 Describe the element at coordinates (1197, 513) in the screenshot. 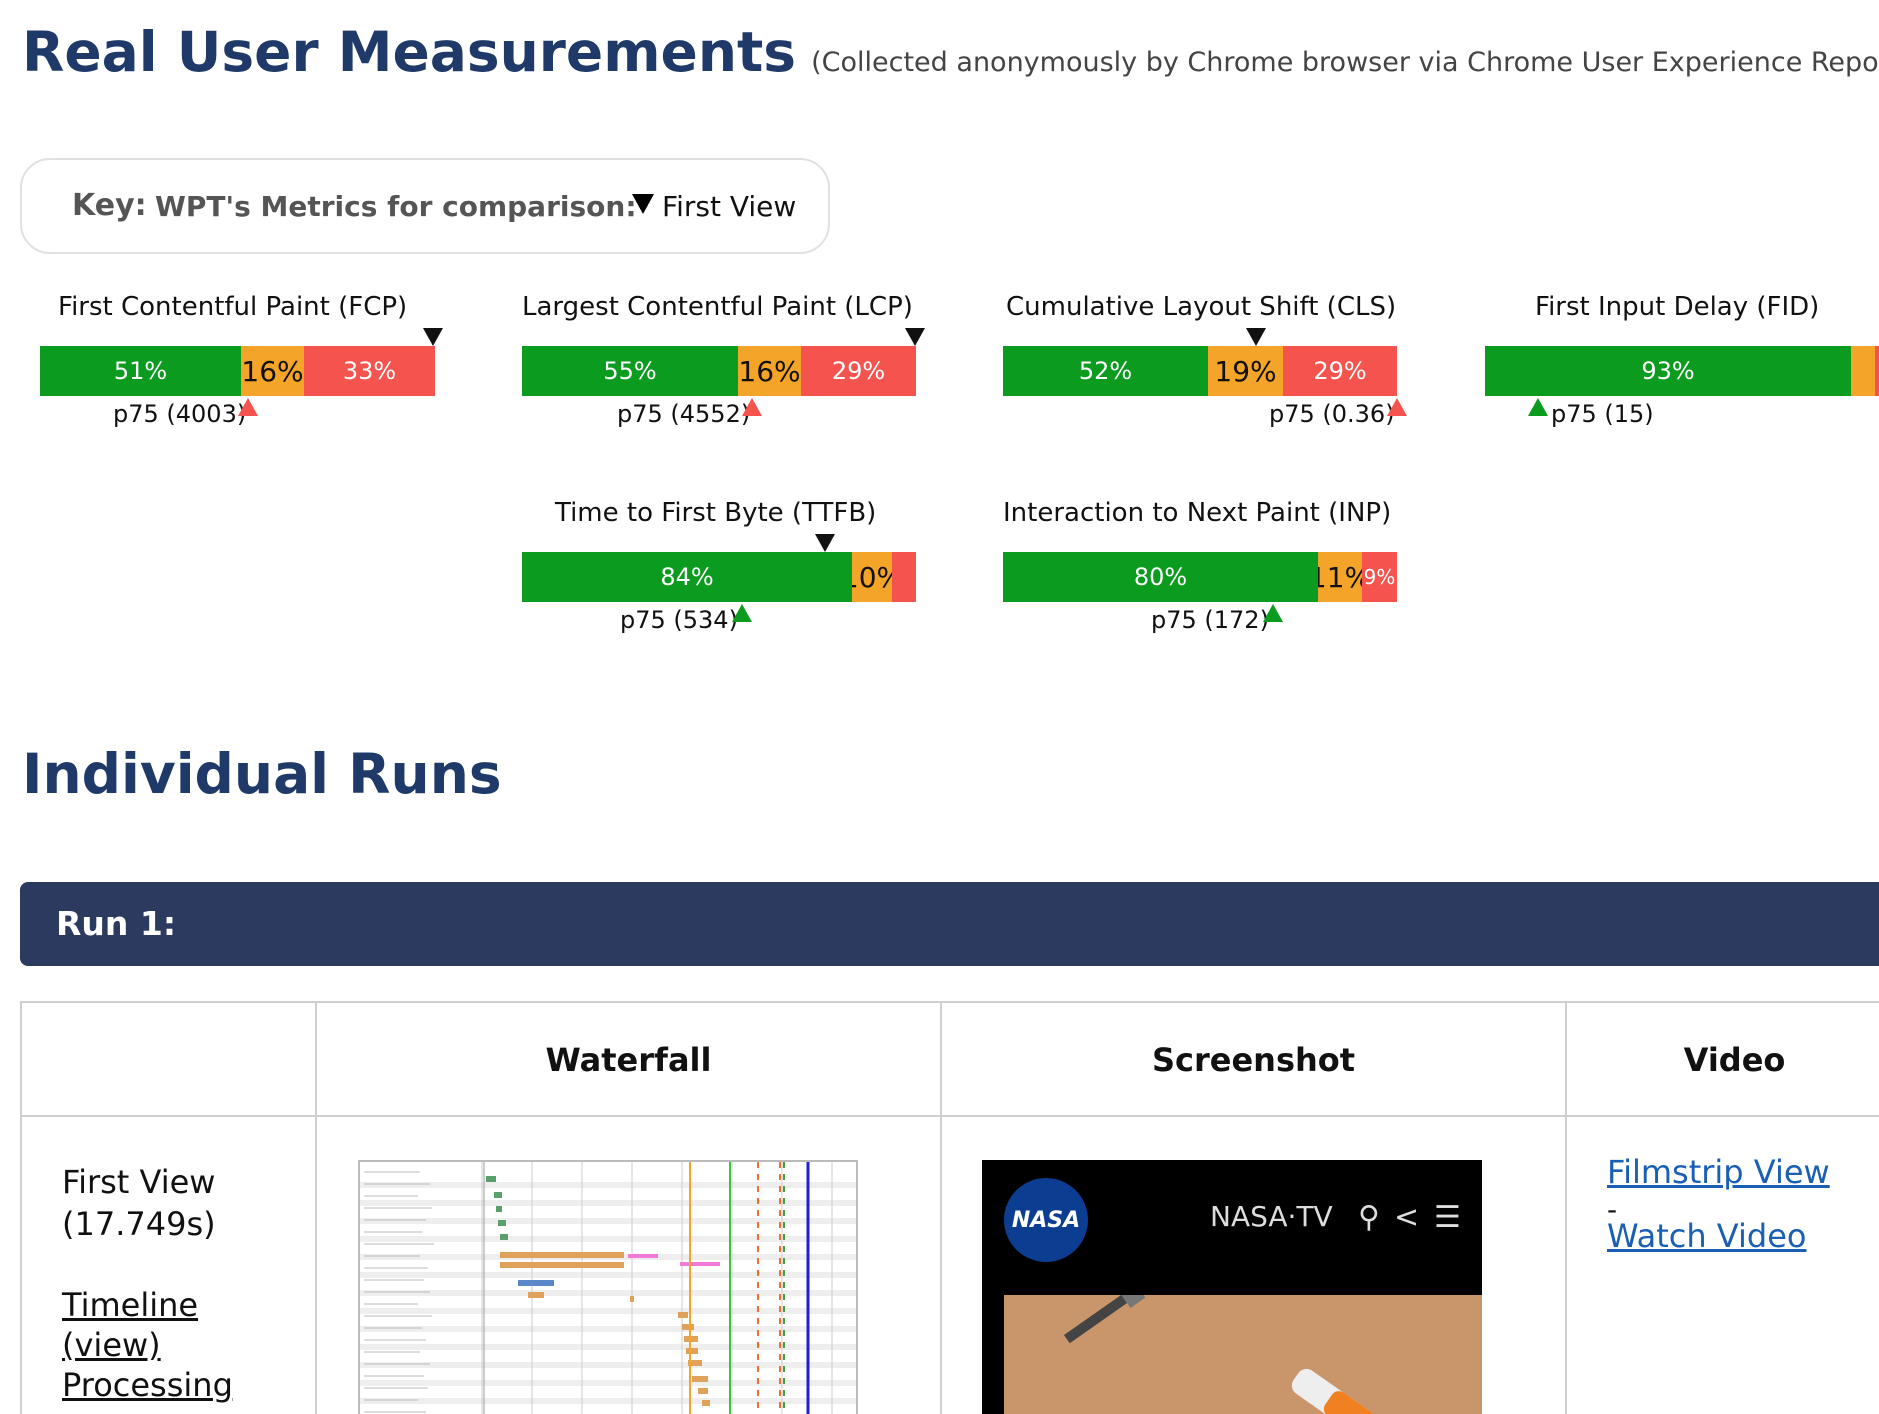

I see `metric-title: Interaction to Next Paint (INP)` at that location.